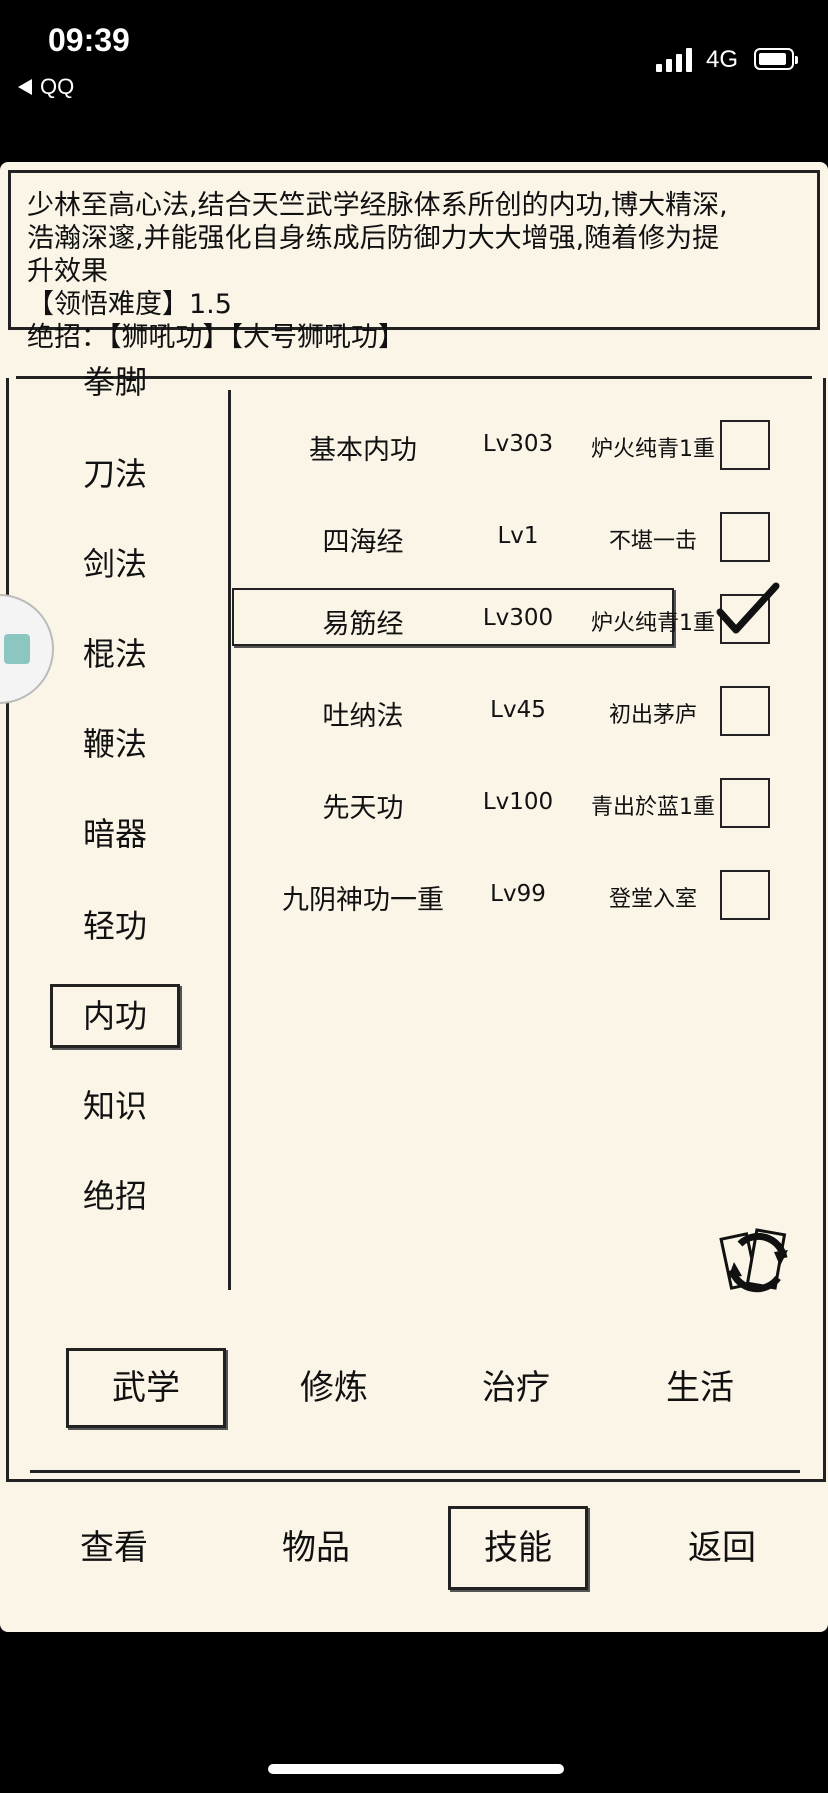 This screenshot has height=1793, width=828. What do you see at coordinates (676, 59) in the screenshot?
I see `signal-icon` at bounding box center [676, 59].